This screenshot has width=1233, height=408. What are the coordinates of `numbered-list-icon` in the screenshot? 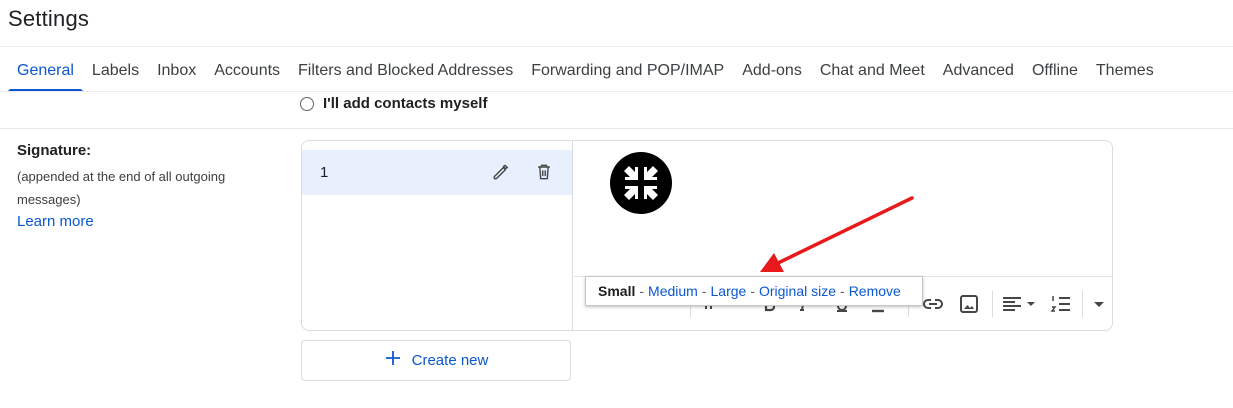 It's located at (1061, 304).